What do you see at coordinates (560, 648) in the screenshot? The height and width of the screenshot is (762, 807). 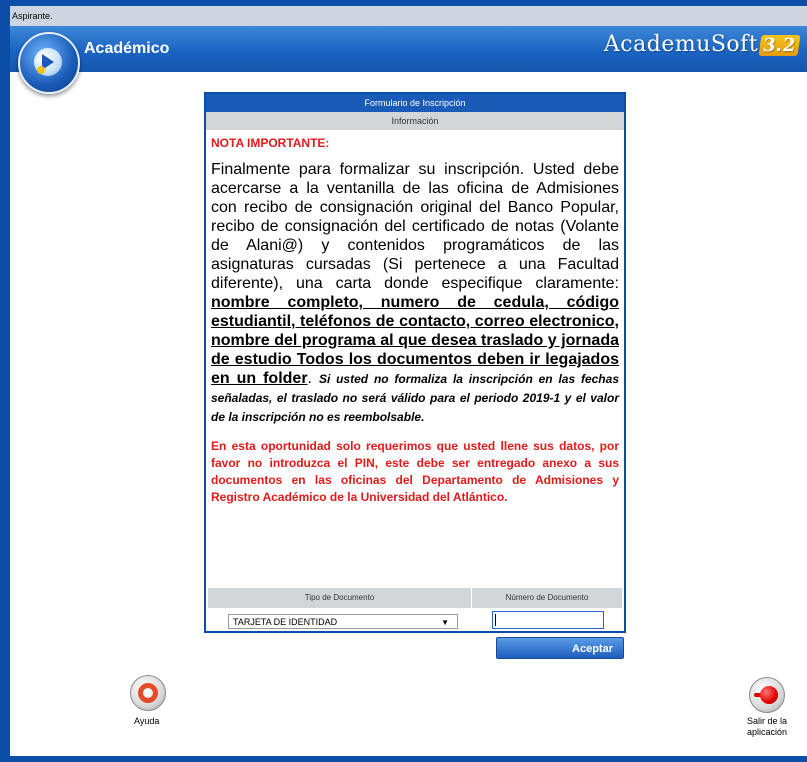 I see `accept-button: Aceptar` at bounding box center [560, 648].